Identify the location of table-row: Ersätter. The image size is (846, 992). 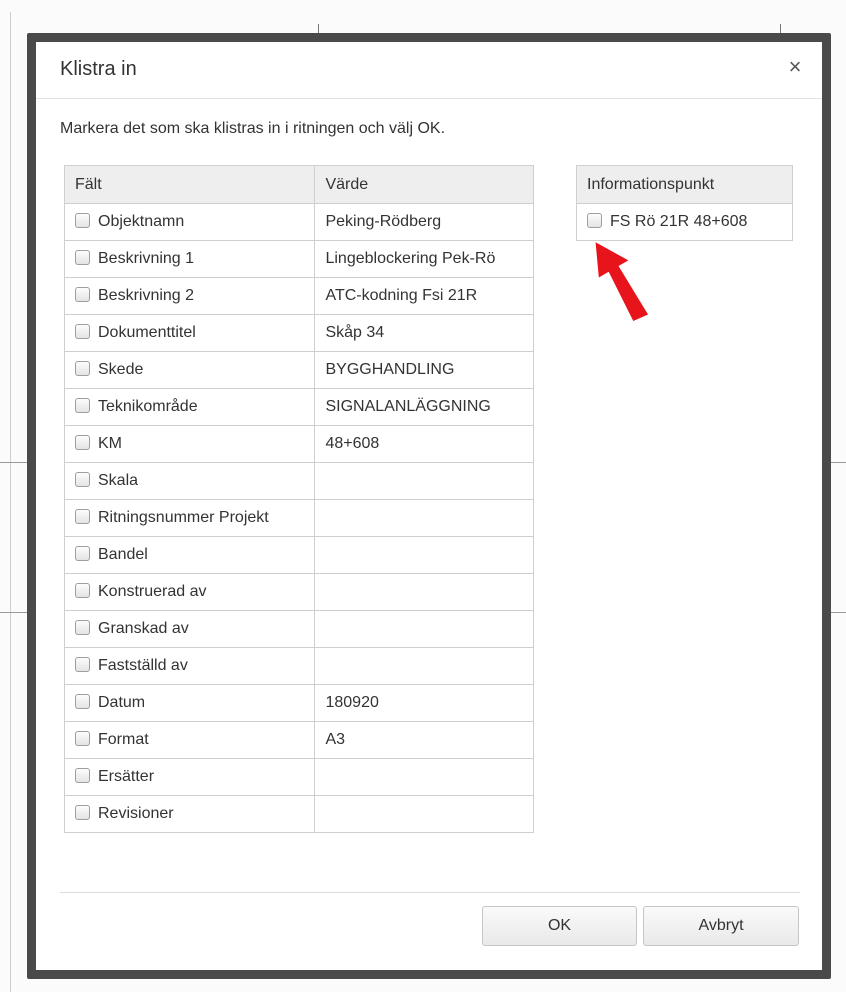
(298, 777).